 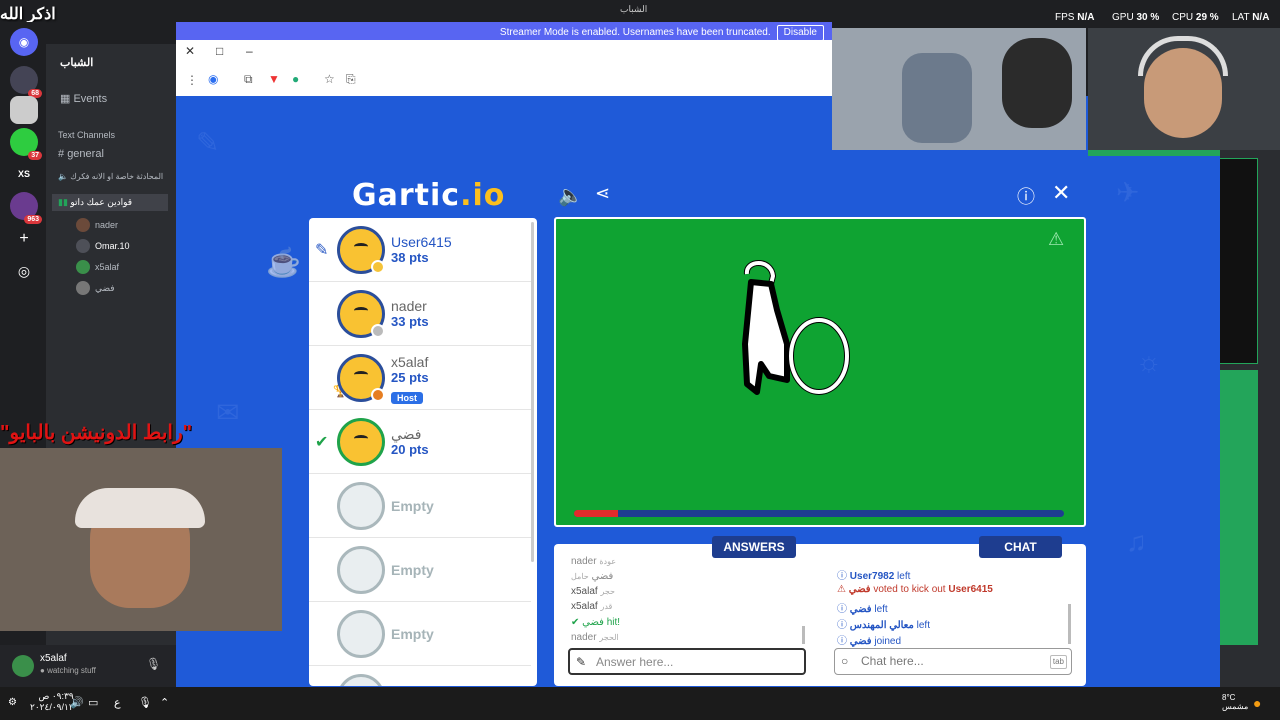 What do you see at coordinates (1183, 17) in the screenshot?
I see `cpu-label: CPU` at bounding box center [1183, 17].